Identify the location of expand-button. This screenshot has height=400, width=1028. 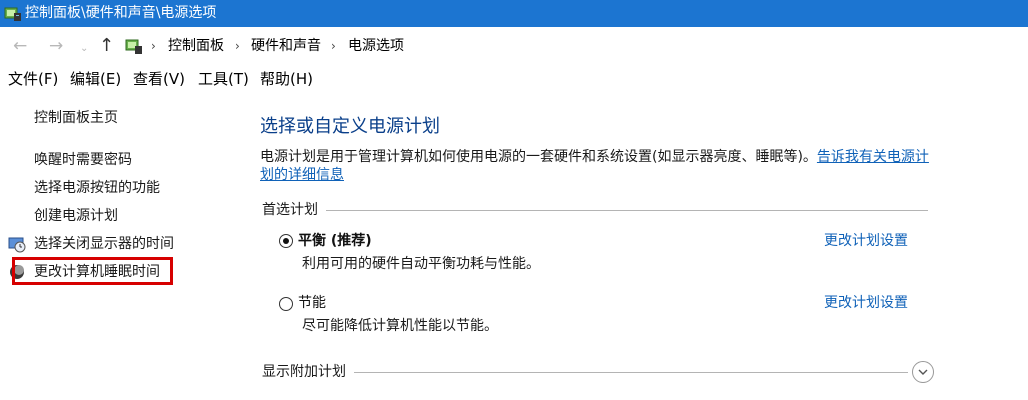
(923, 372).